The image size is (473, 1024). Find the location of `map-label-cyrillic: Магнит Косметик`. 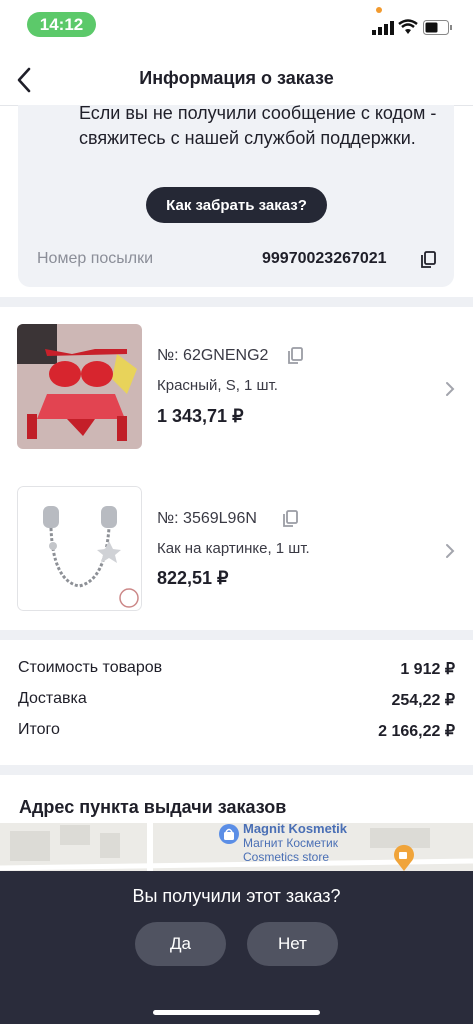

map-label-cyrillic: Магнит Косметик is located at coordinates (290, 843).